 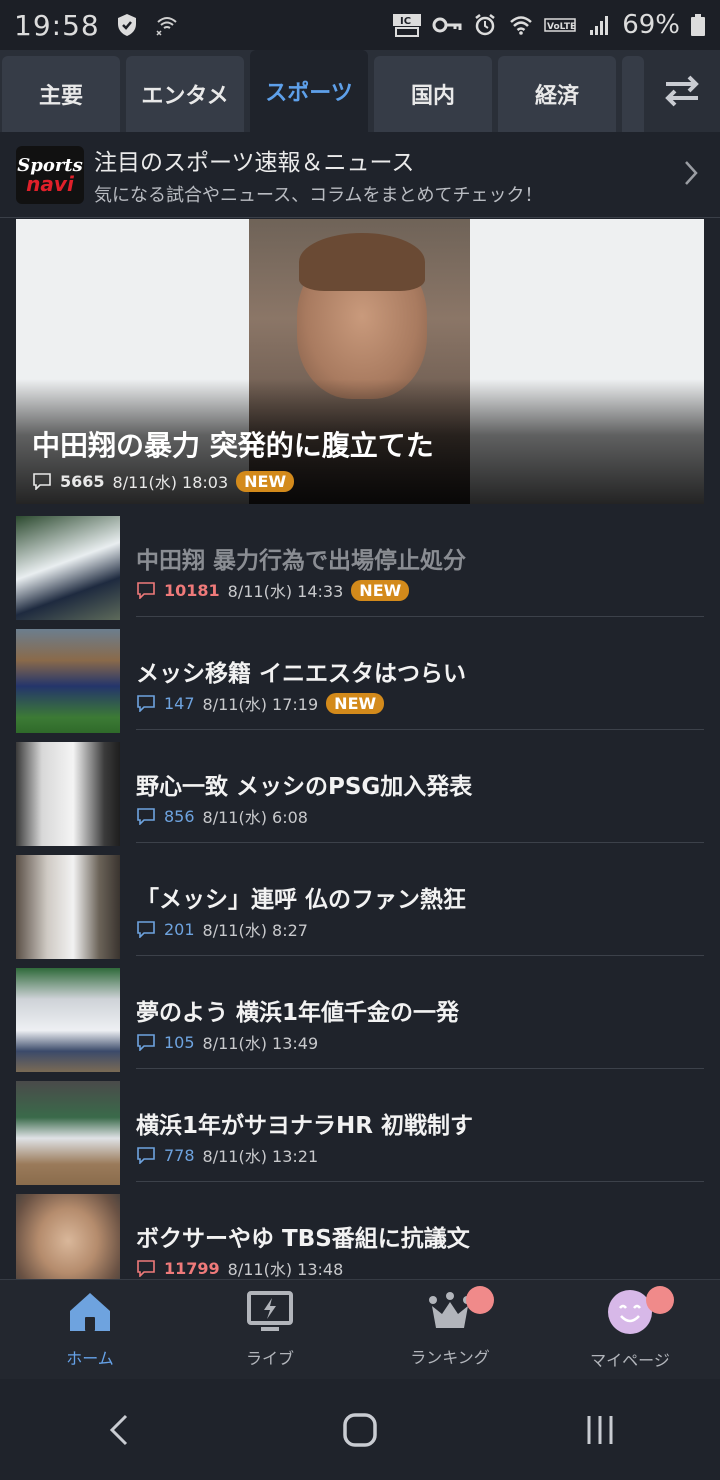 What do you see at coordinates (301, 561) in the screenshot?
I see `article-title: 中田翔 暴力行為で出場停止処分` at bounding box center [301, 561].